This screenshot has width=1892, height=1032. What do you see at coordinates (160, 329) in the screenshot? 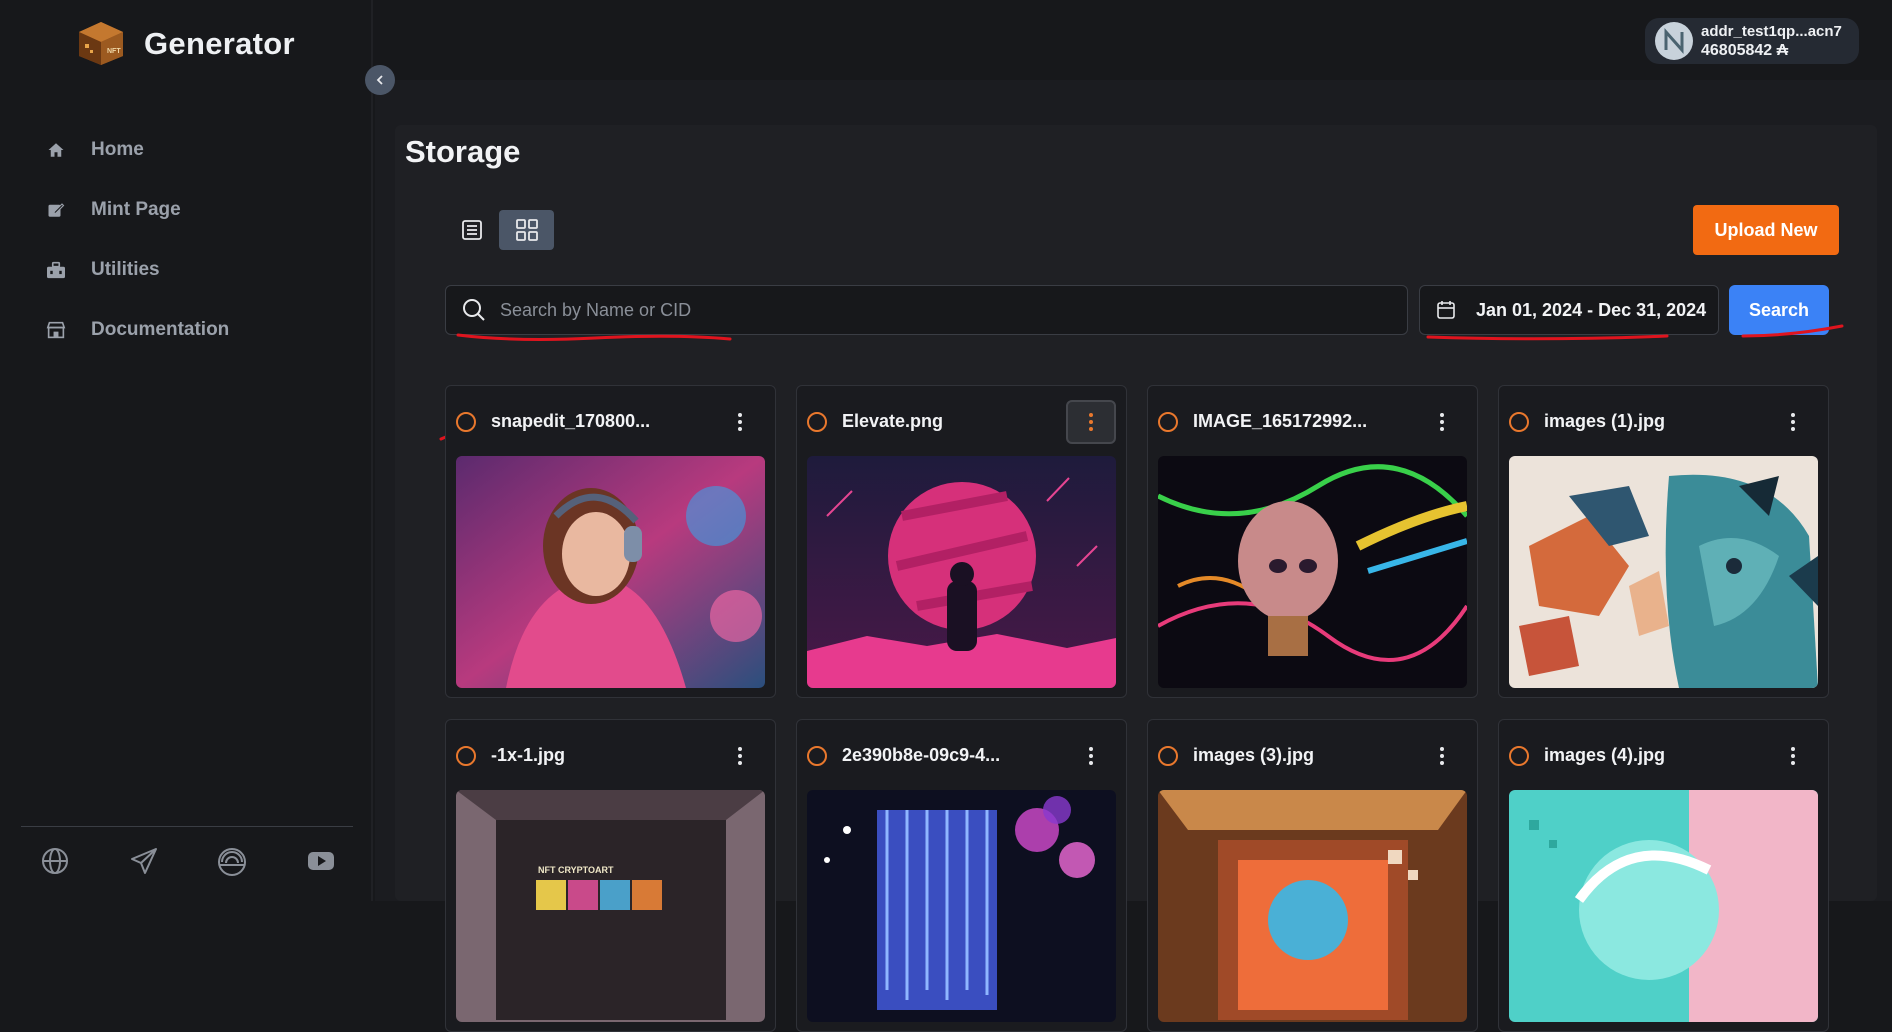
I see `sidebar-item-label: Documentation` at bounding box center [160, 329].